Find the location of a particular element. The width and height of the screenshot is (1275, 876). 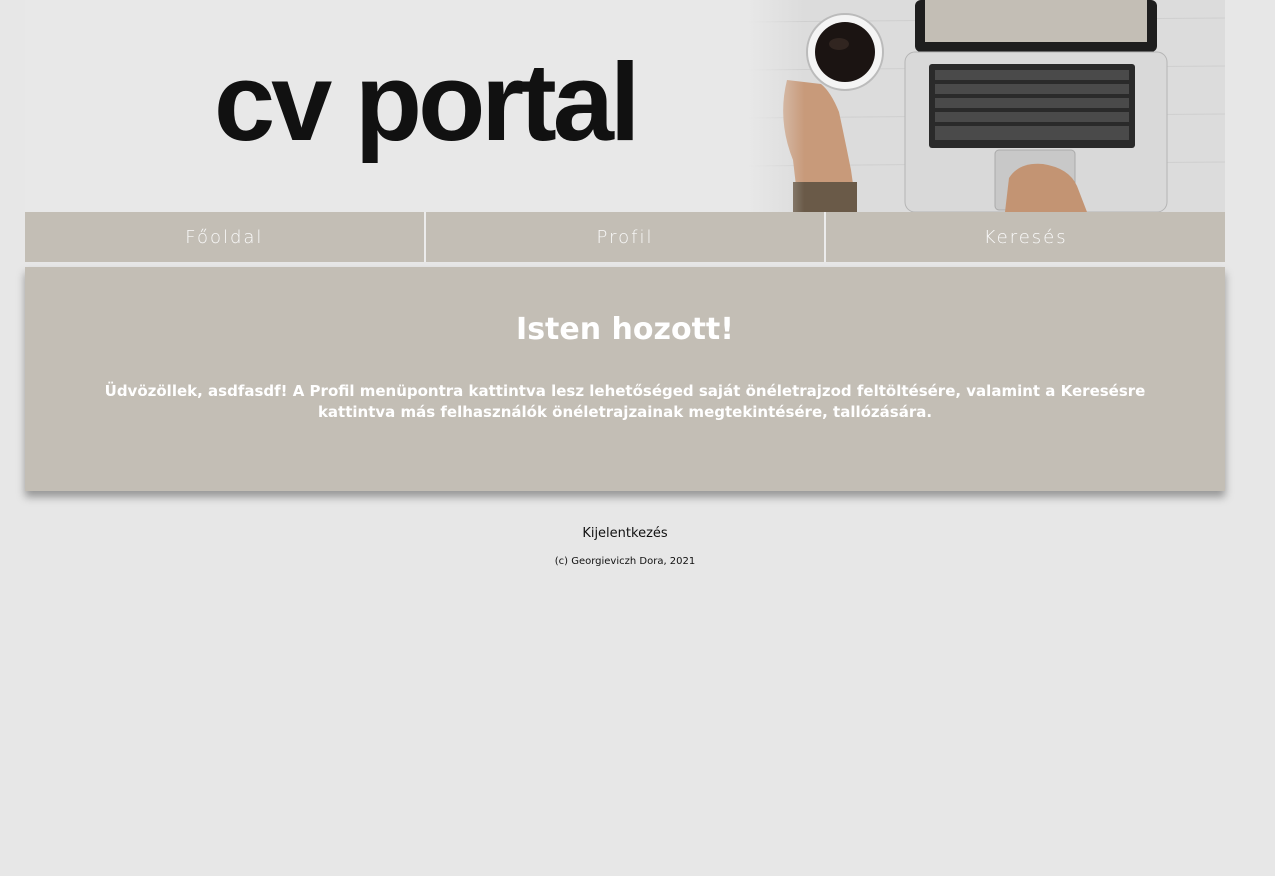

copyright-text: (c) Georgieviczh Dora, 2021 is located at coordinates (625, 561).